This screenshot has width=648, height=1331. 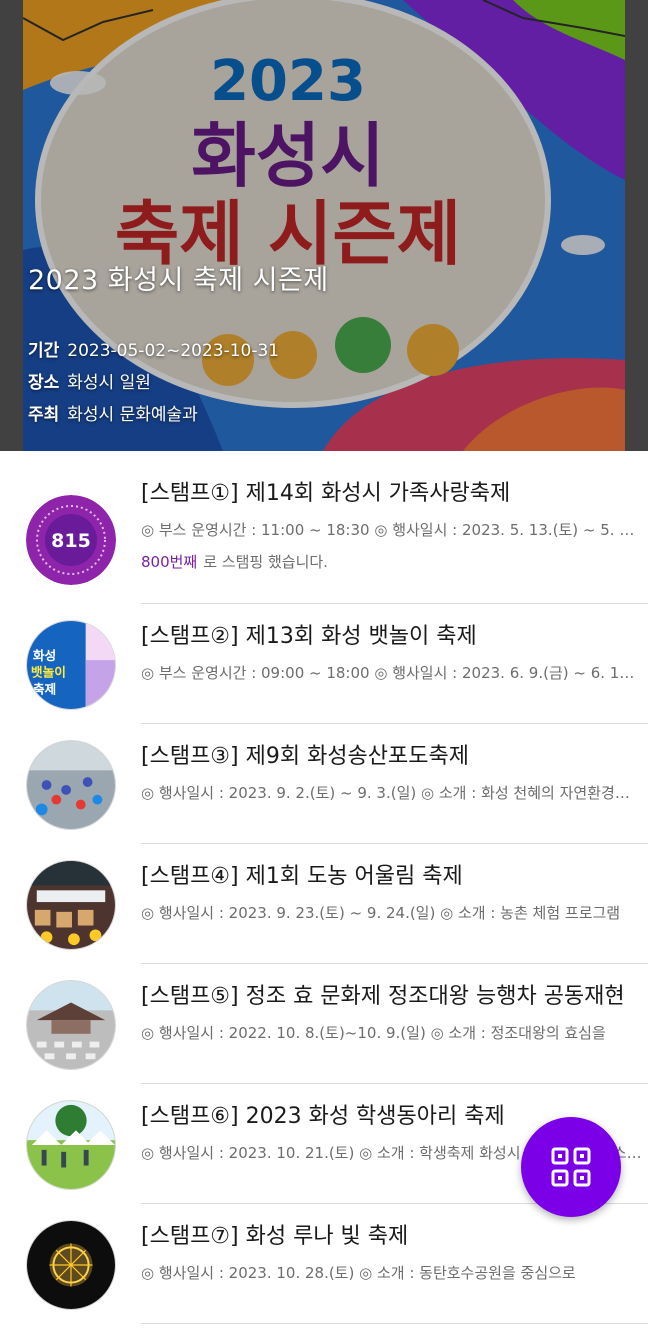 I want to click on stamp-title: [스탬프⑦] 화성 루나 빛 축제, so click(x=275, y=1236).